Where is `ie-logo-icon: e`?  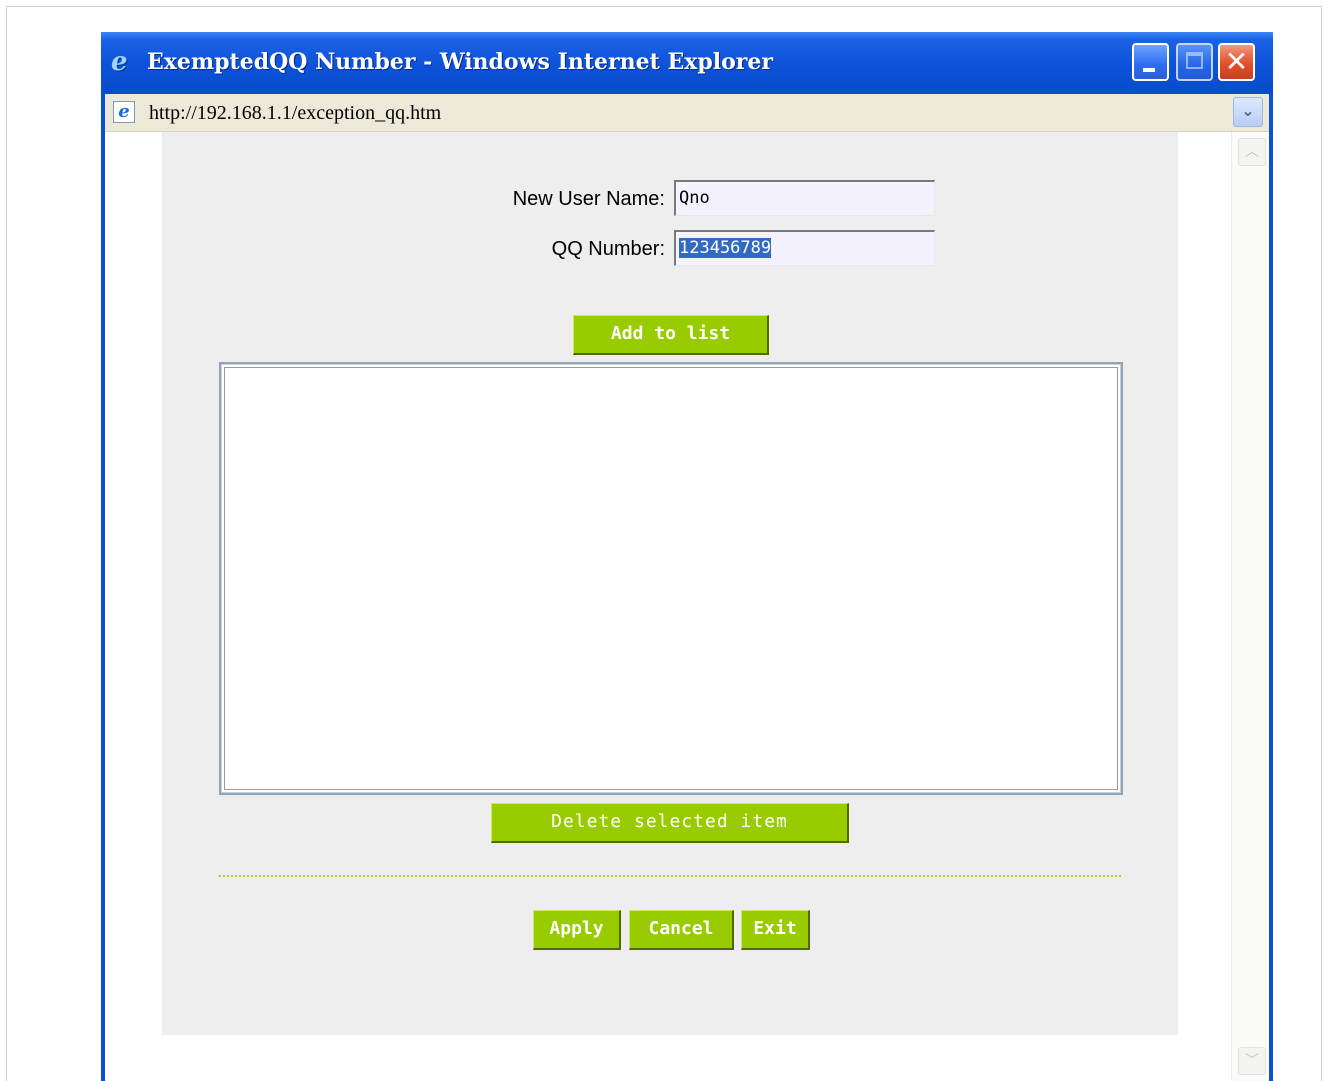 ie-logo-icon: e is located at coordinates (119, 62).